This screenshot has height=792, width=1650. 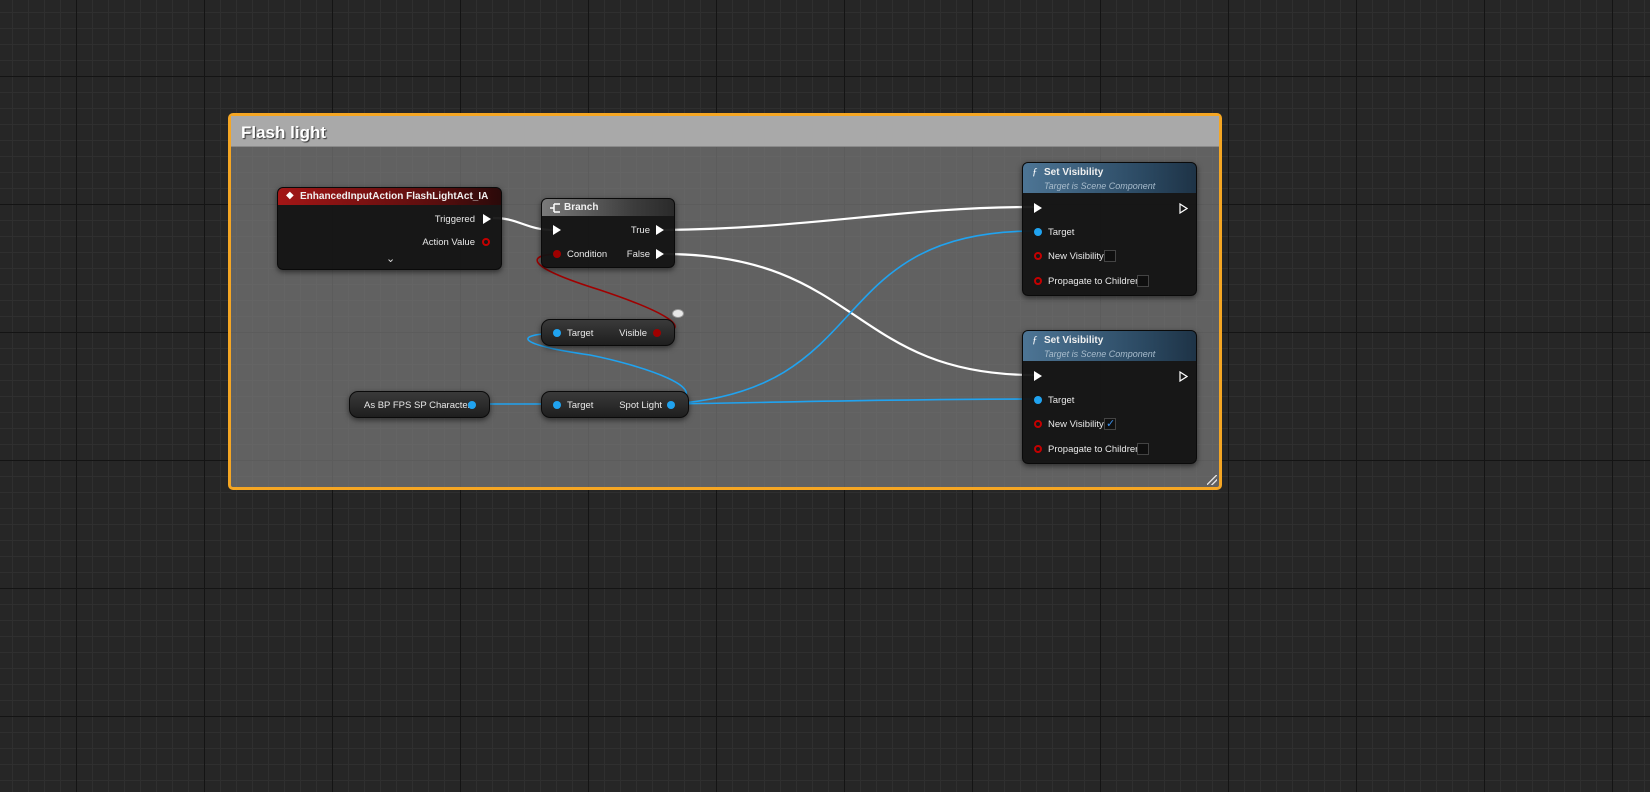 What do you see at coordinates (557, 254) in the screenshot?
I see `condition-pin` at bounding box center [557, 254].